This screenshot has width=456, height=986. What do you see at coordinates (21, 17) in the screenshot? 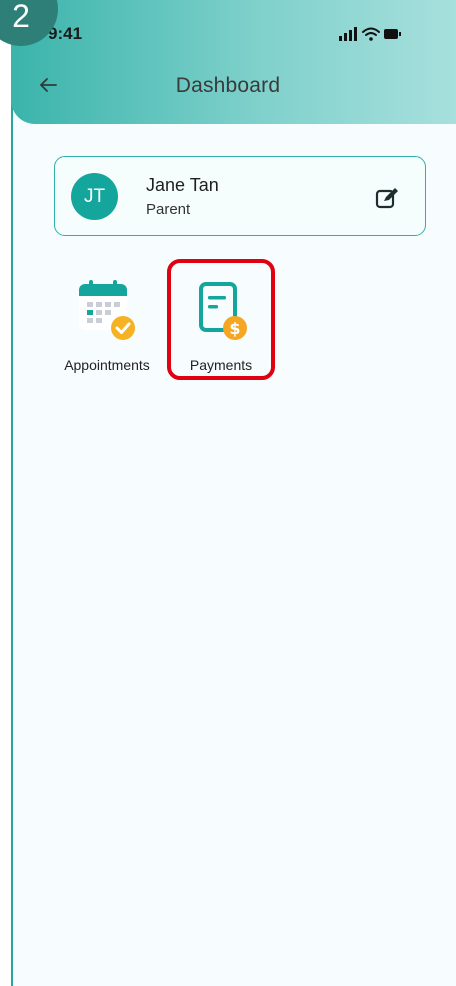
I see `step-number: 2` at bounding box center [21, 17].